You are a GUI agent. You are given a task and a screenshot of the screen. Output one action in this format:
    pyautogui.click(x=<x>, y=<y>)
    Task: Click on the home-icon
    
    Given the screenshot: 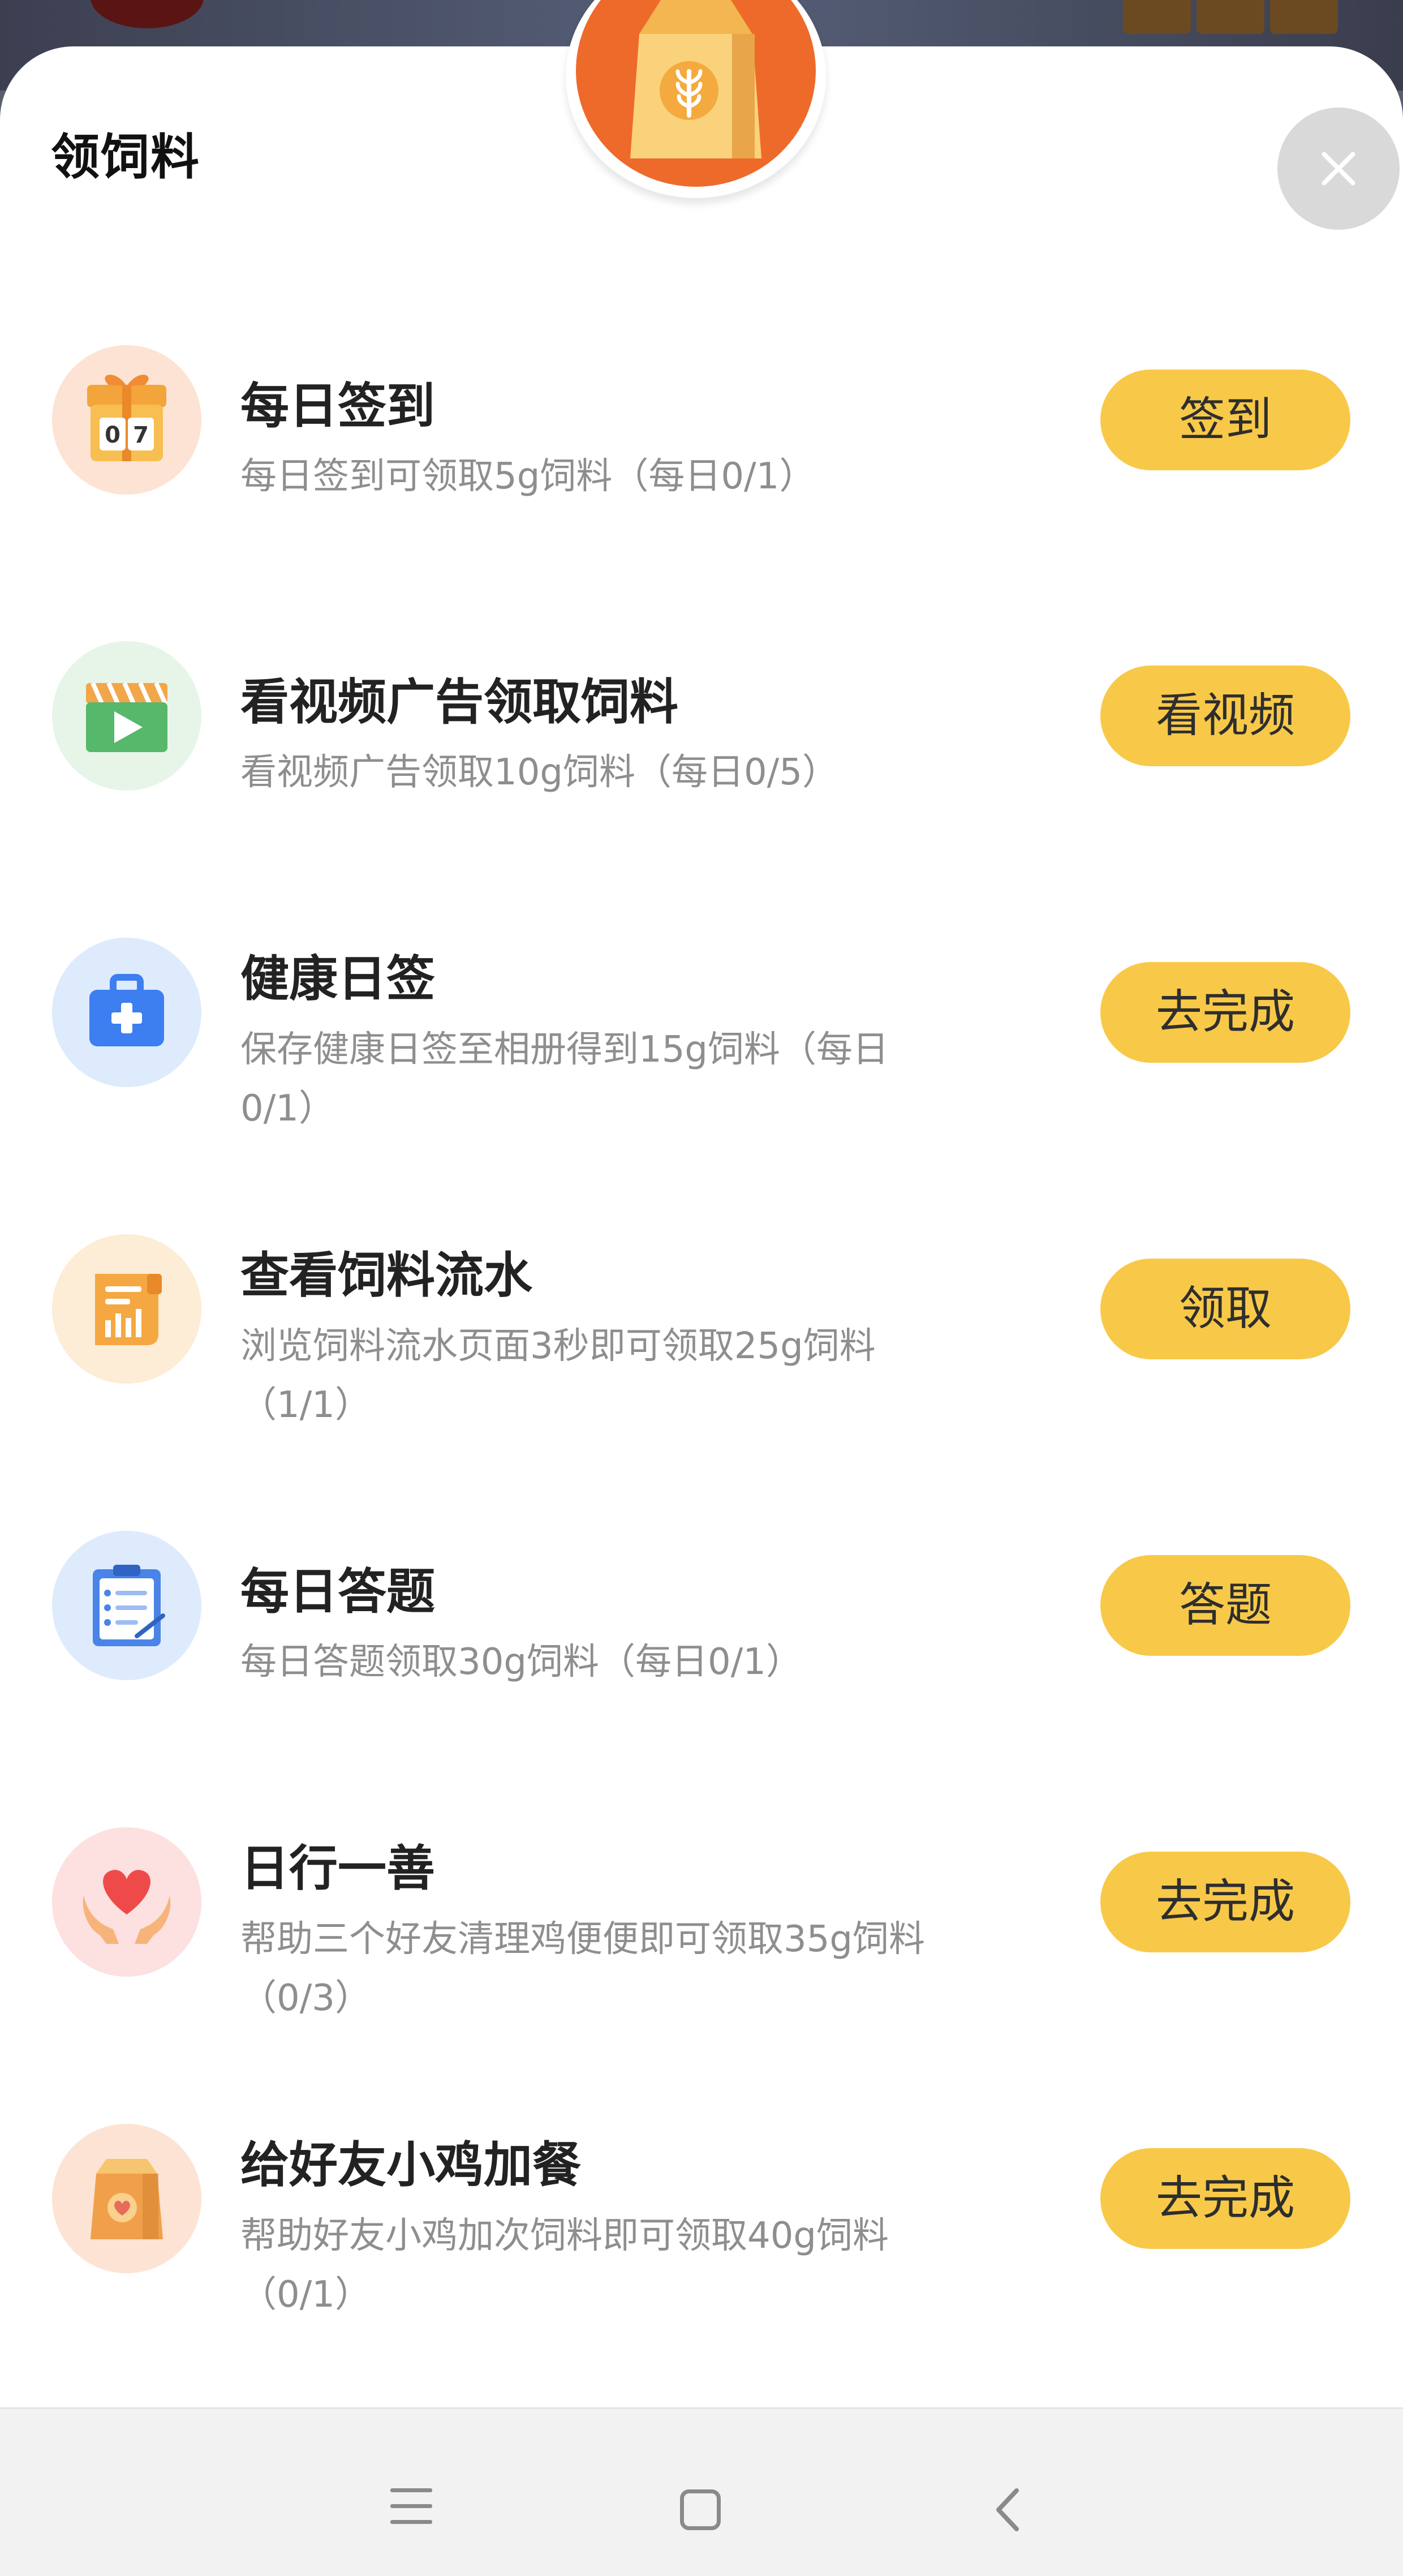 What is the action you would take?
    pyautogui.click(x=700, y=2509)
    